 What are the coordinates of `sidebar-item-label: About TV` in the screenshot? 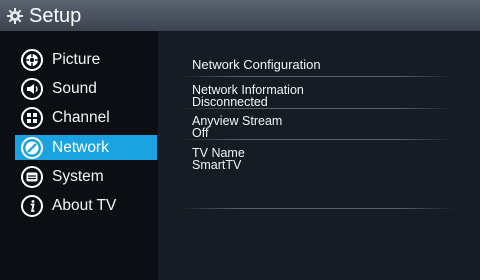 It's located at (84, 205).